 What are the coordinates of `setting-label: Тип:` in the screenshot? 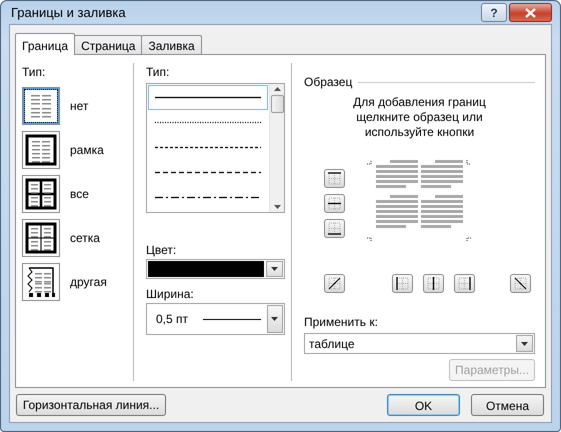 It's located at (34, 72).